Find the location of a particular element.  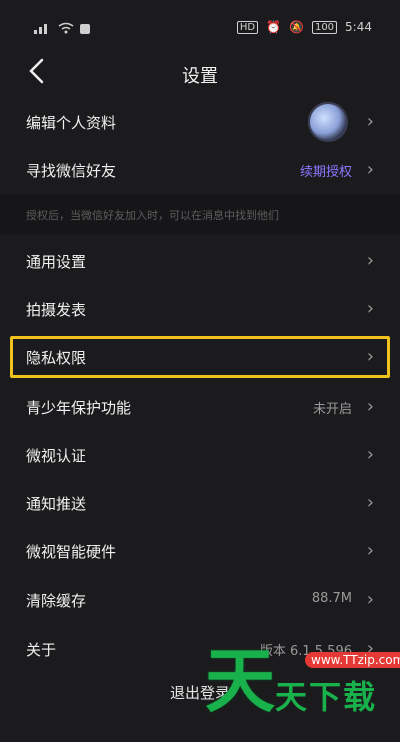

row-smart-hardware: 微视智能硬件 › is located at coordinates (200, 551).